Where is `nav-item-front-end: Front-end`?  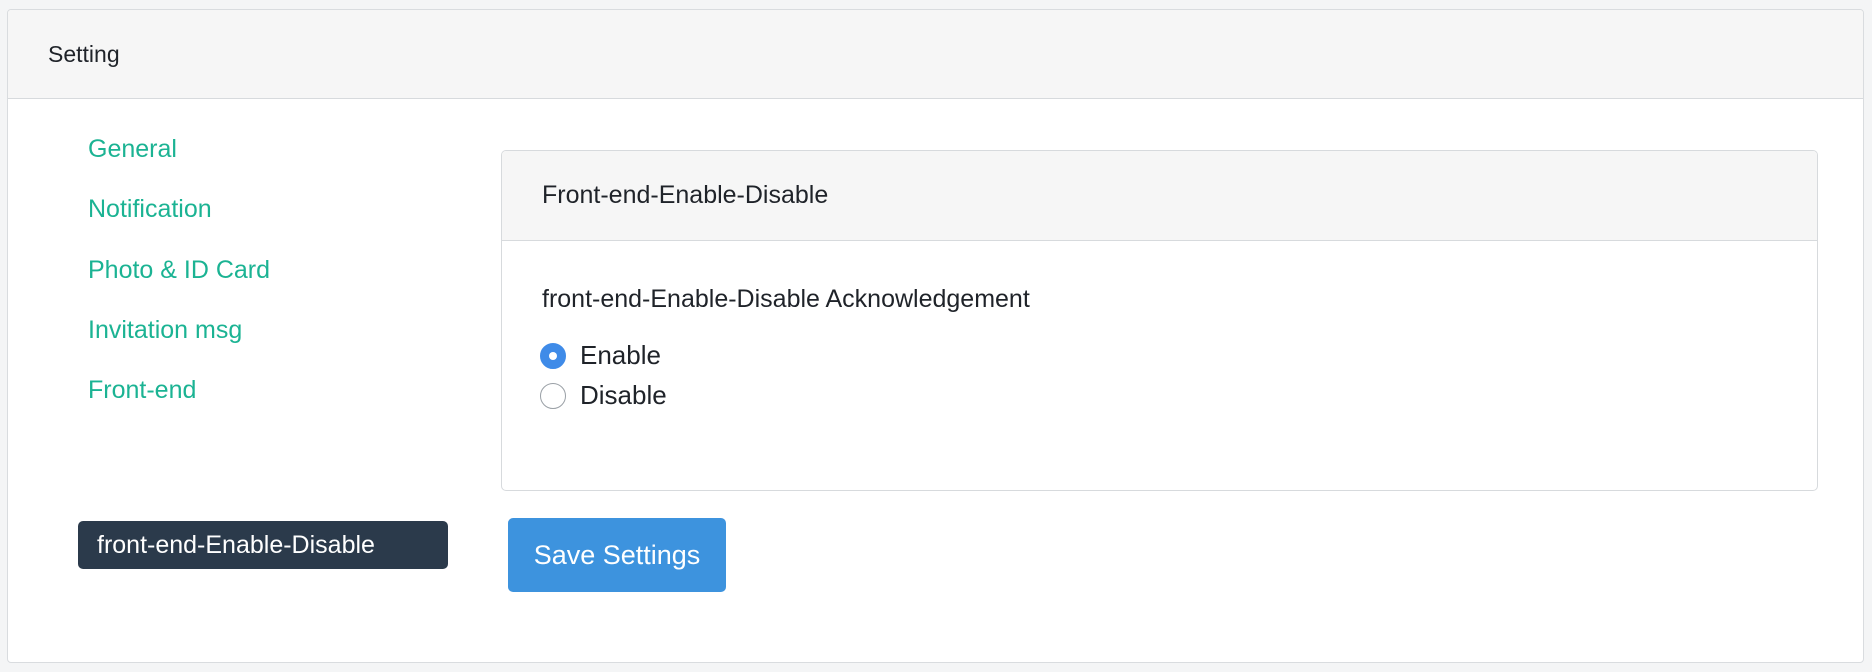
nav-item-front-end: Front-end is located at coordinates (142, 390).